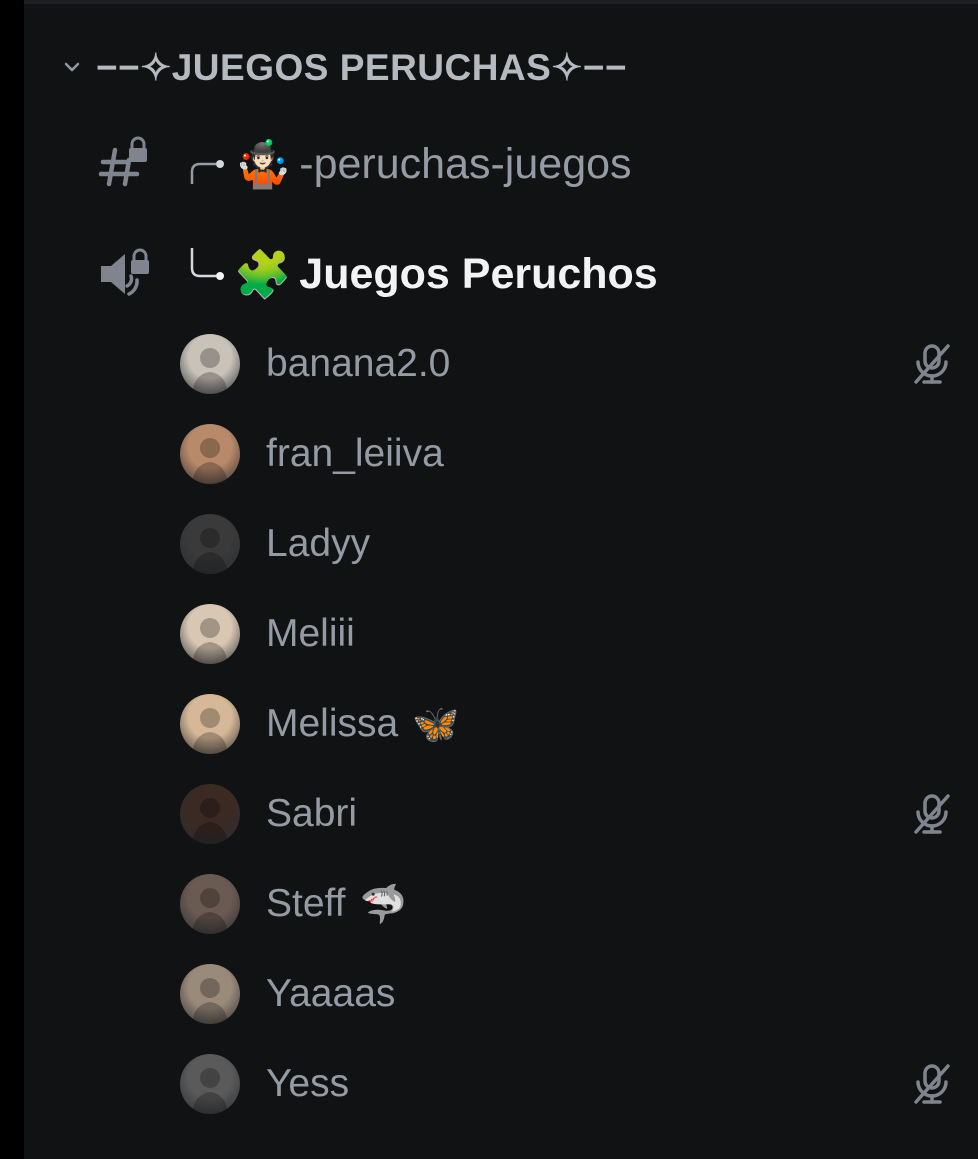 Image resolution: width=978 pixels, height=1159 pixels. I want to click on voice-user-row: banana2.0, so click(575, 364).